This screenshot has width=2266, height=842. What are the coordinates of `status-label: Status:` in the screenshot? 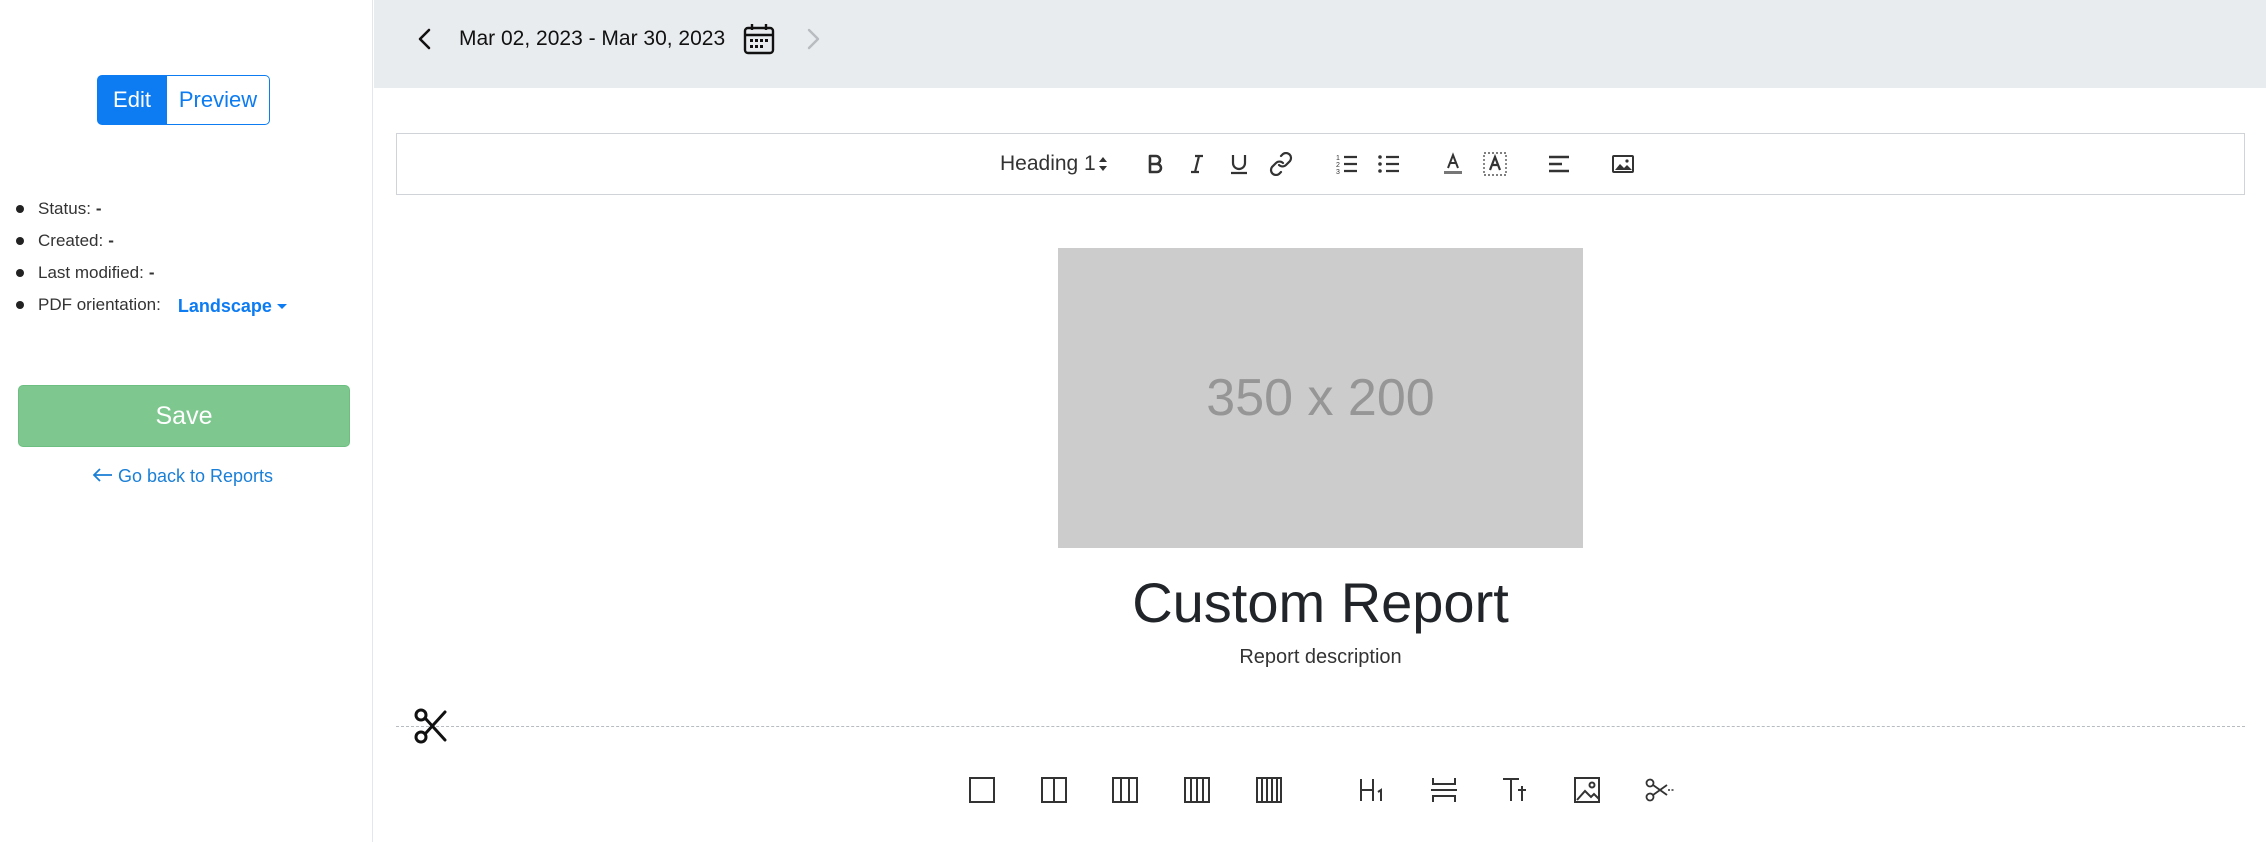 It's located at (64, 208).